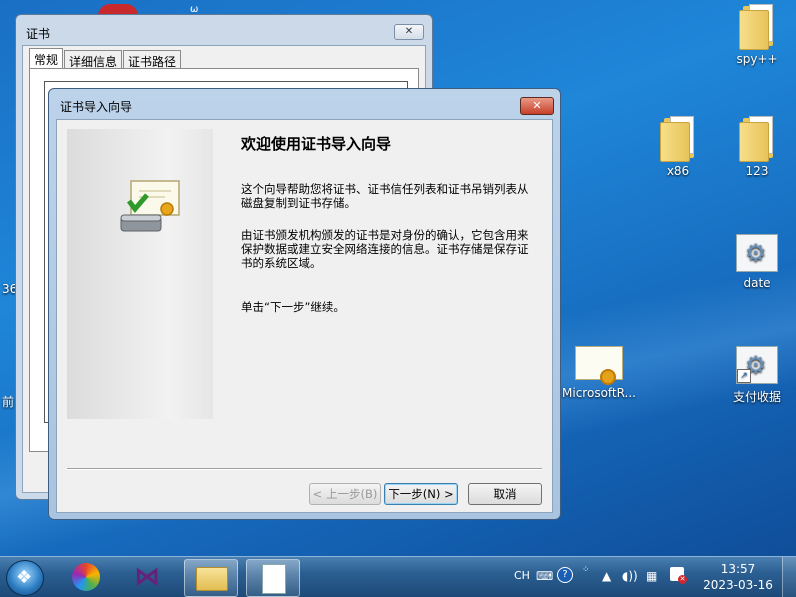  Describe the element at coordinates (105, 60) in the screenshot. I see `tab-strip: 常规 详细信息 证书路径` at that location.